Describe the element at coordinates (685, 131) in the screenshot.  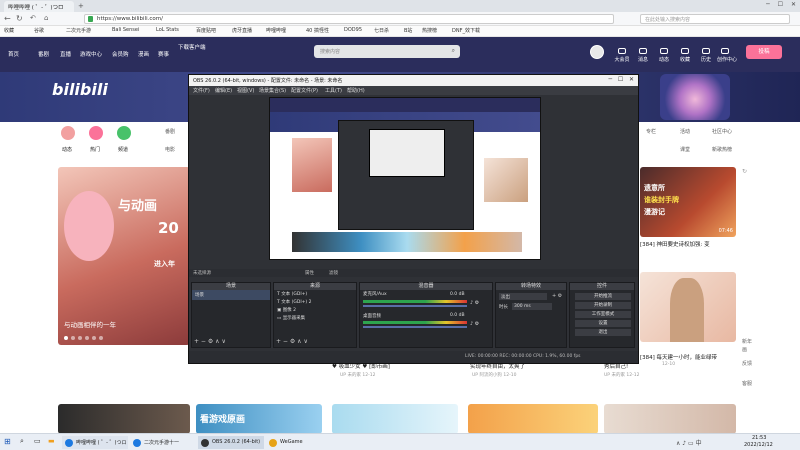
I see `right-link: 活动` at that location.